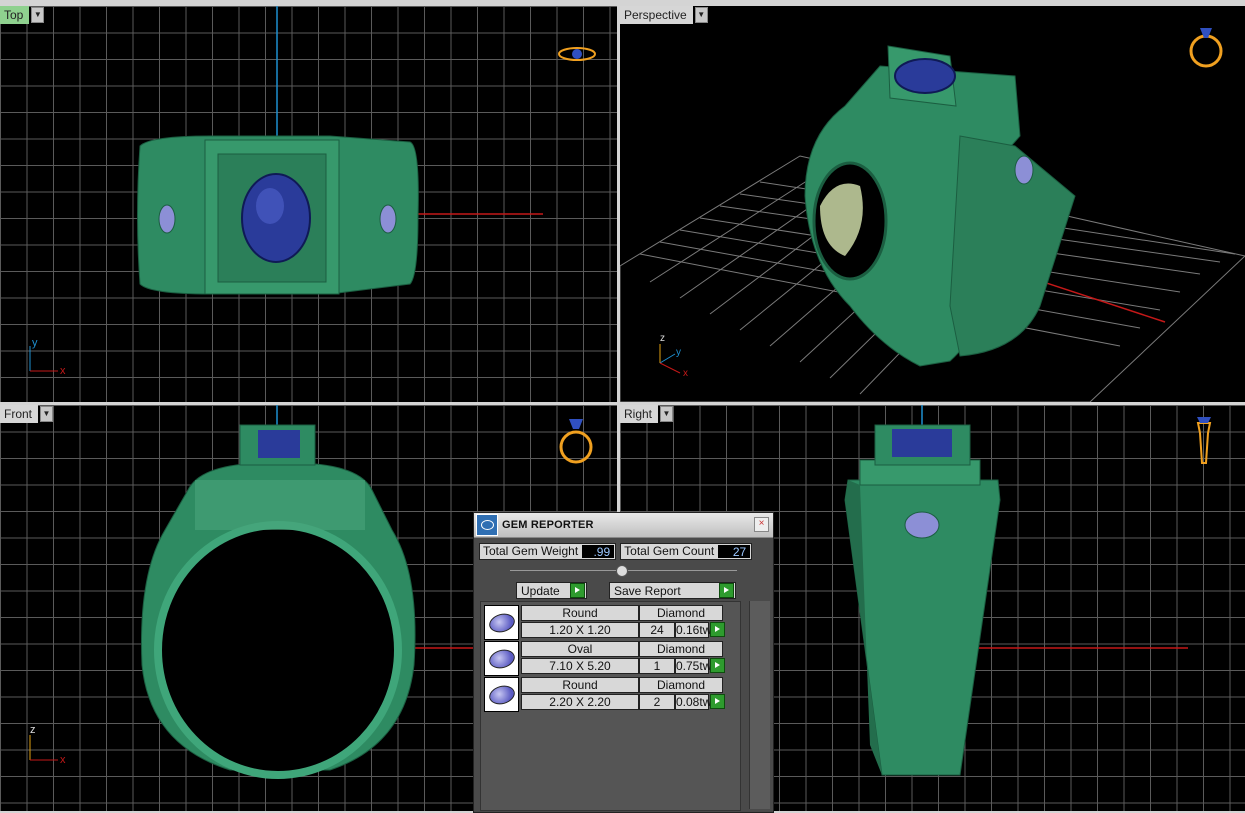  What do you see at coordinates (656, 15) in the screenshot?
I see `viewport-perspective-name: Perspective` at bounding box center [656, 15].